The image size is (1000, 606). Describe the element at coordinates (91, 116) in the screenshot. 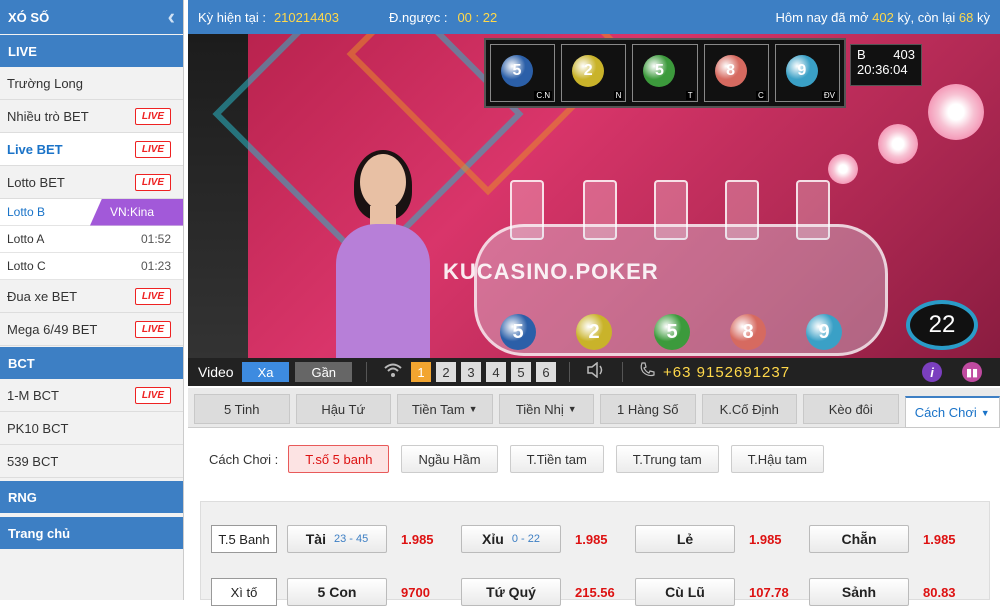

I see `sidebar-item-nhieu-tro-bet: Nhiều trò BET LIVE` at that location.